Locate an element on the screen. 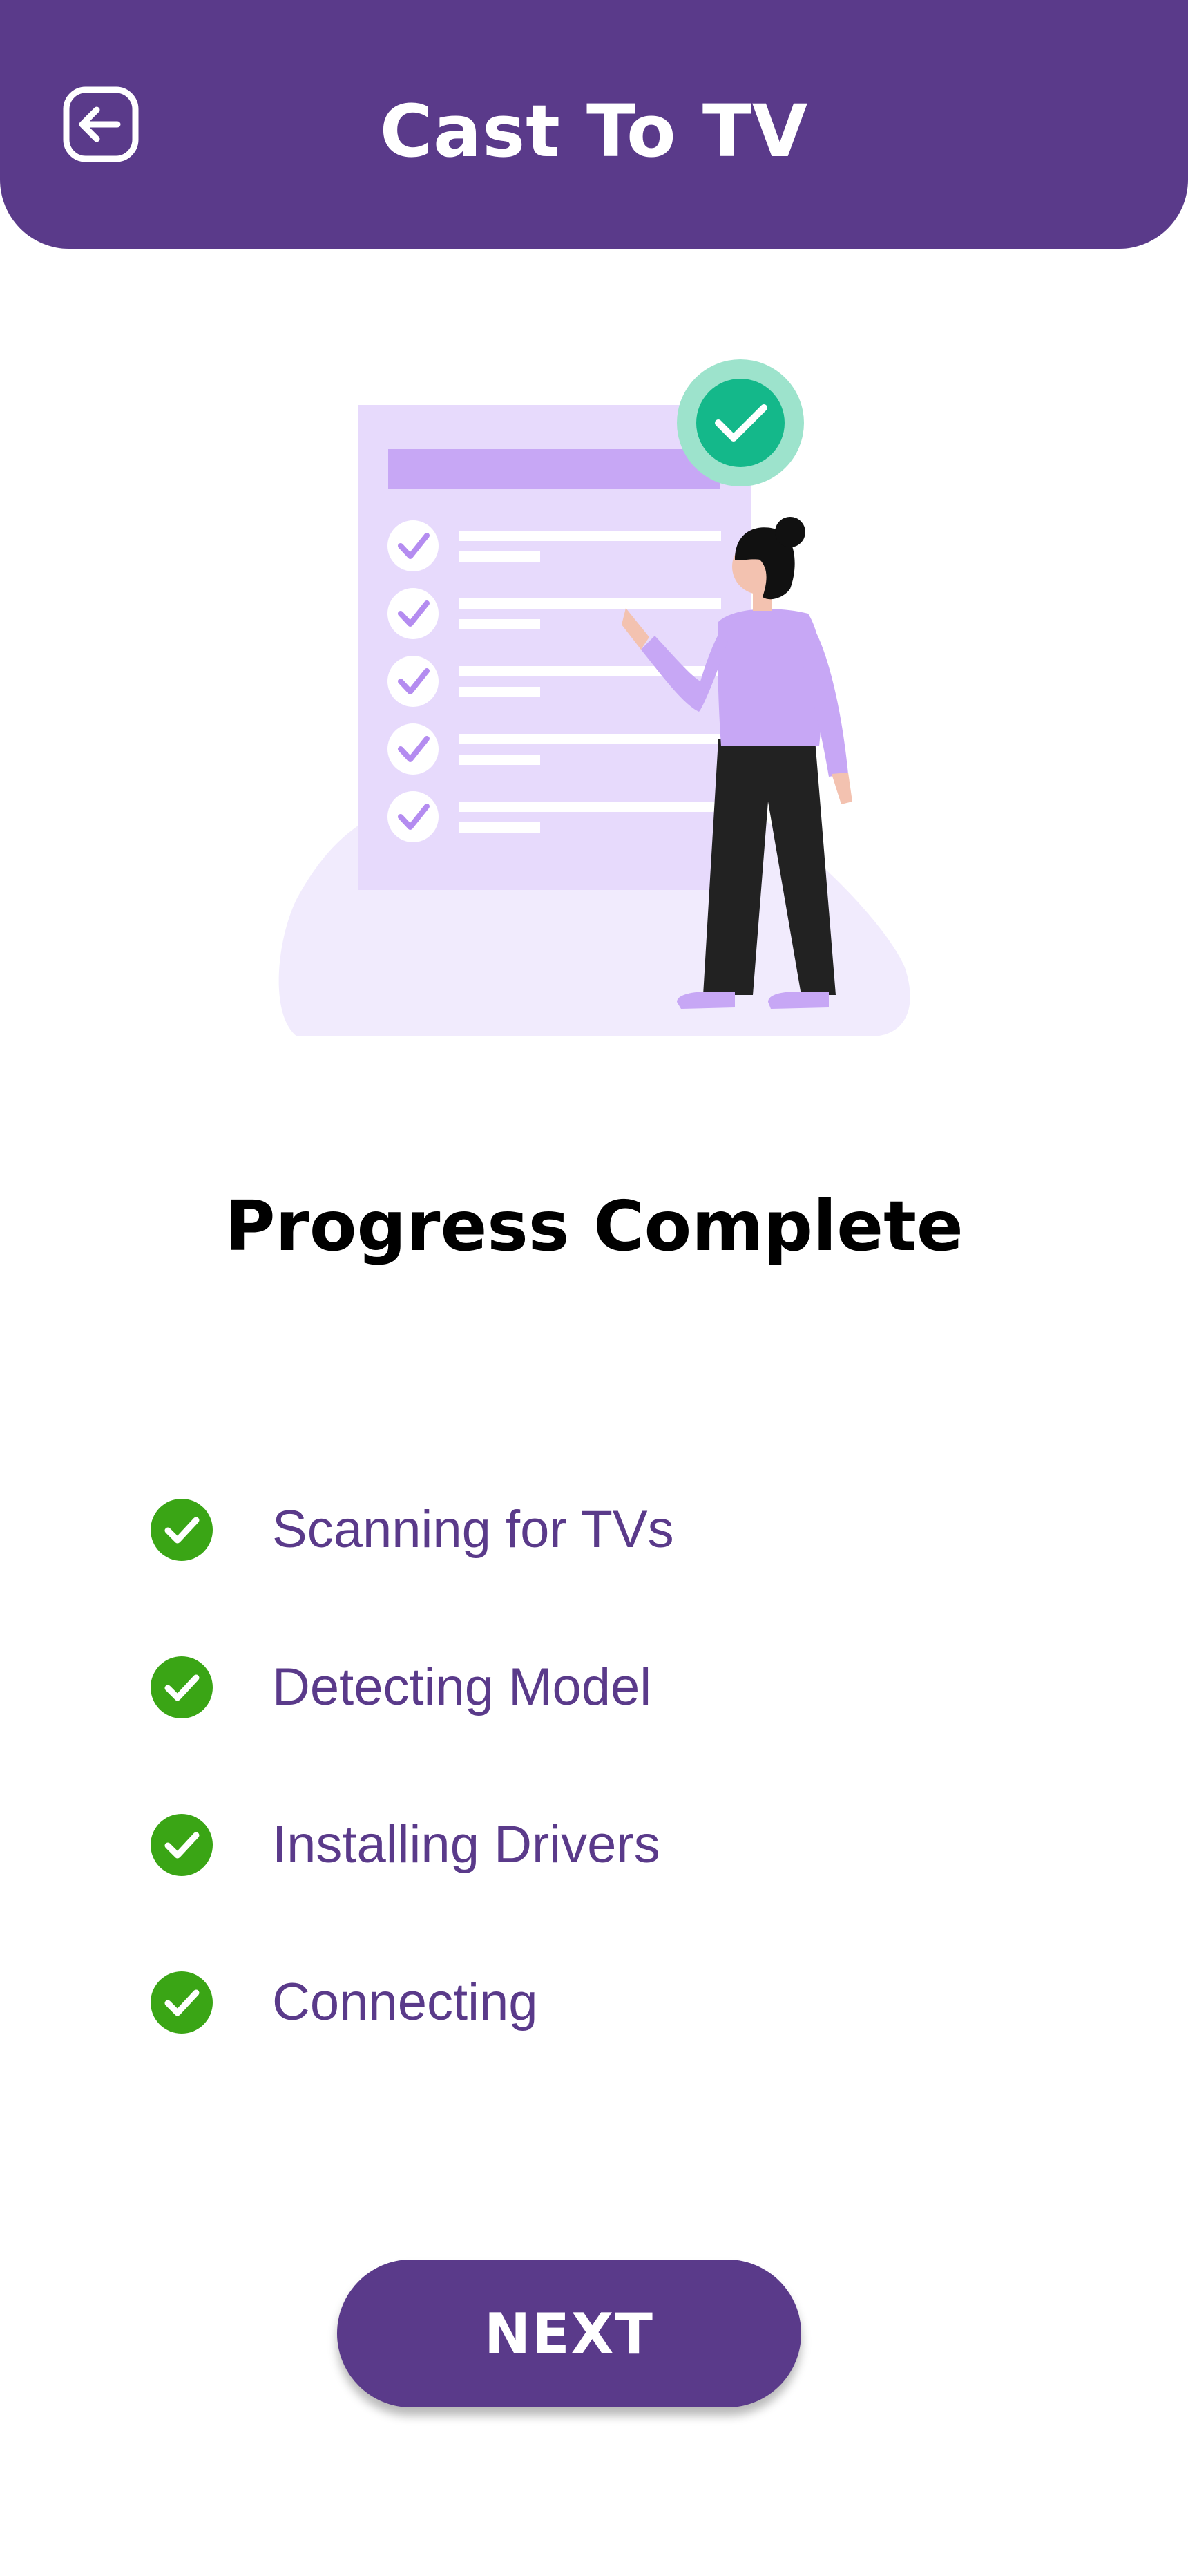 The height and width of the screenshot is (2576, 1188). step-label: Installing Drivers is located at coordinates (466, 1844).